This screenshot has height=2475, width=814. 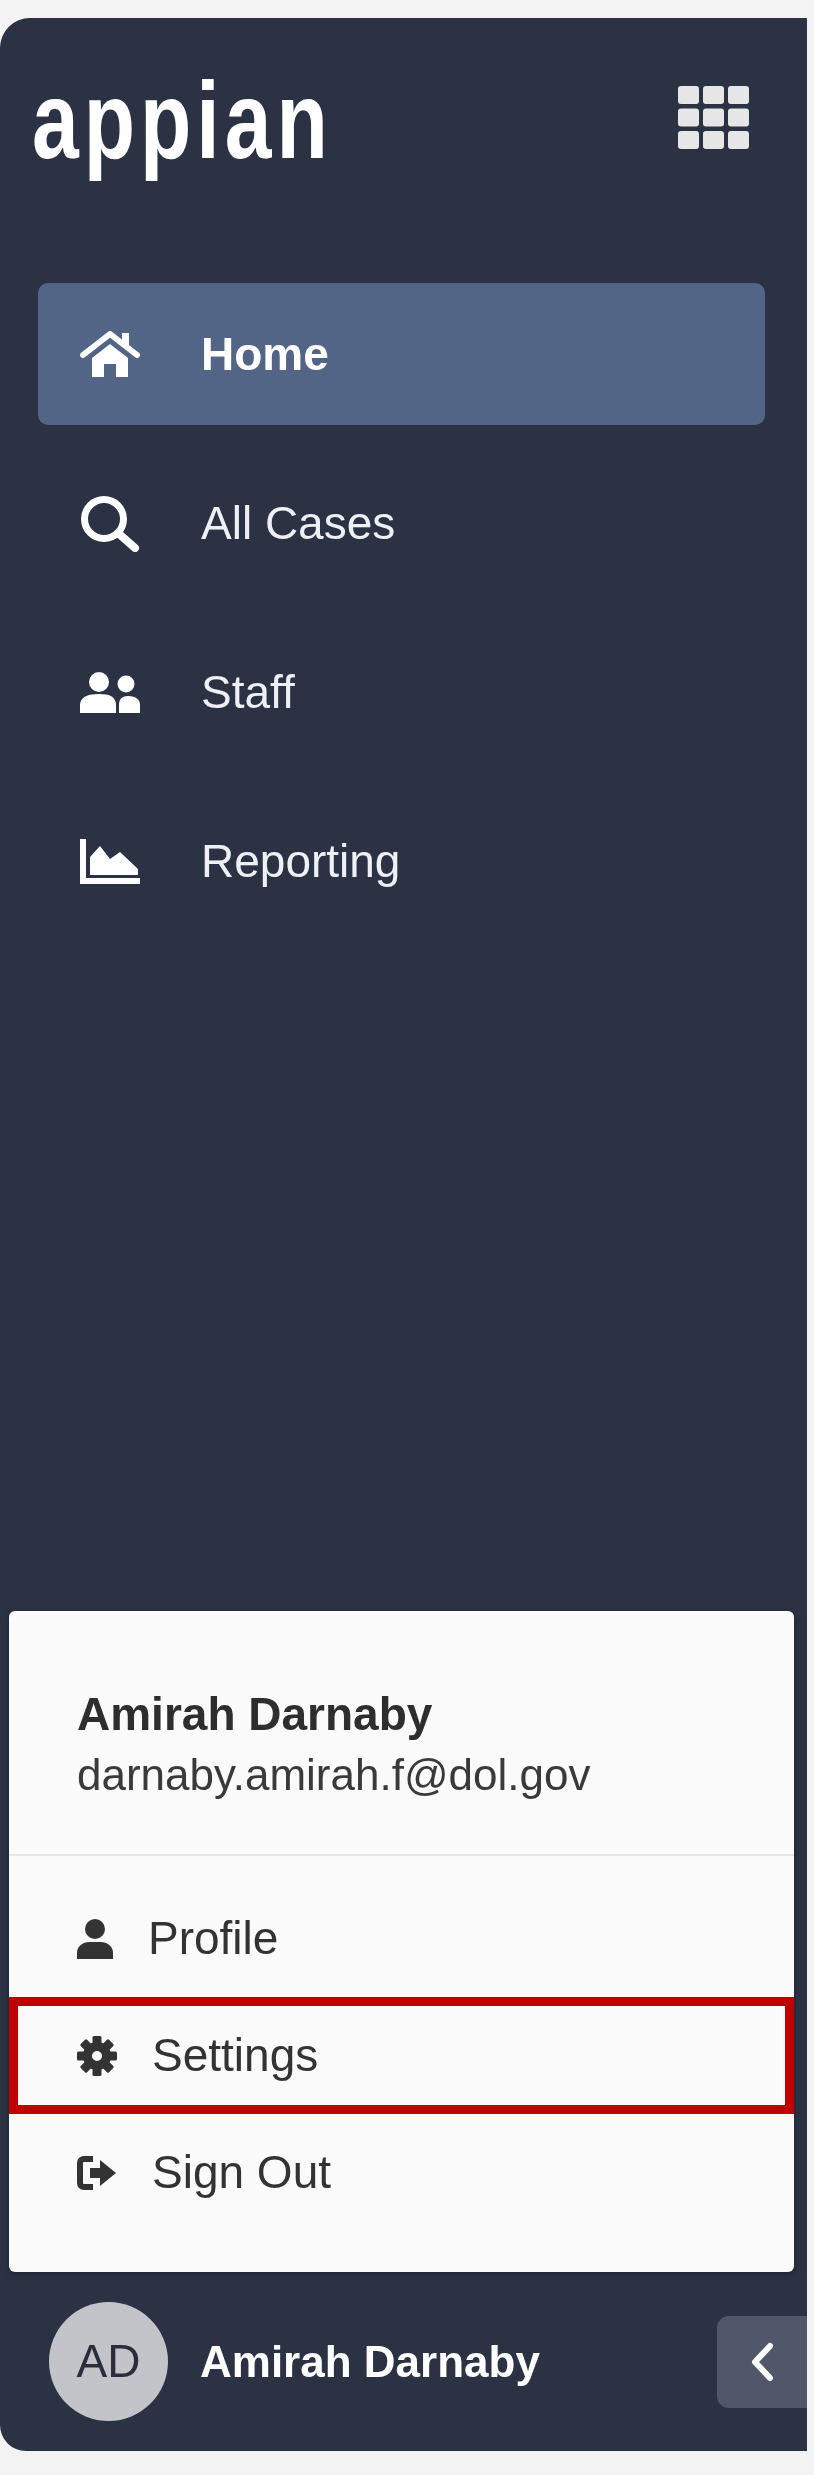 What do you see at coordinates (401, 2172) in the screenshot?
I see `menu-item: Sign Out` at bounding box center [401, 2172].